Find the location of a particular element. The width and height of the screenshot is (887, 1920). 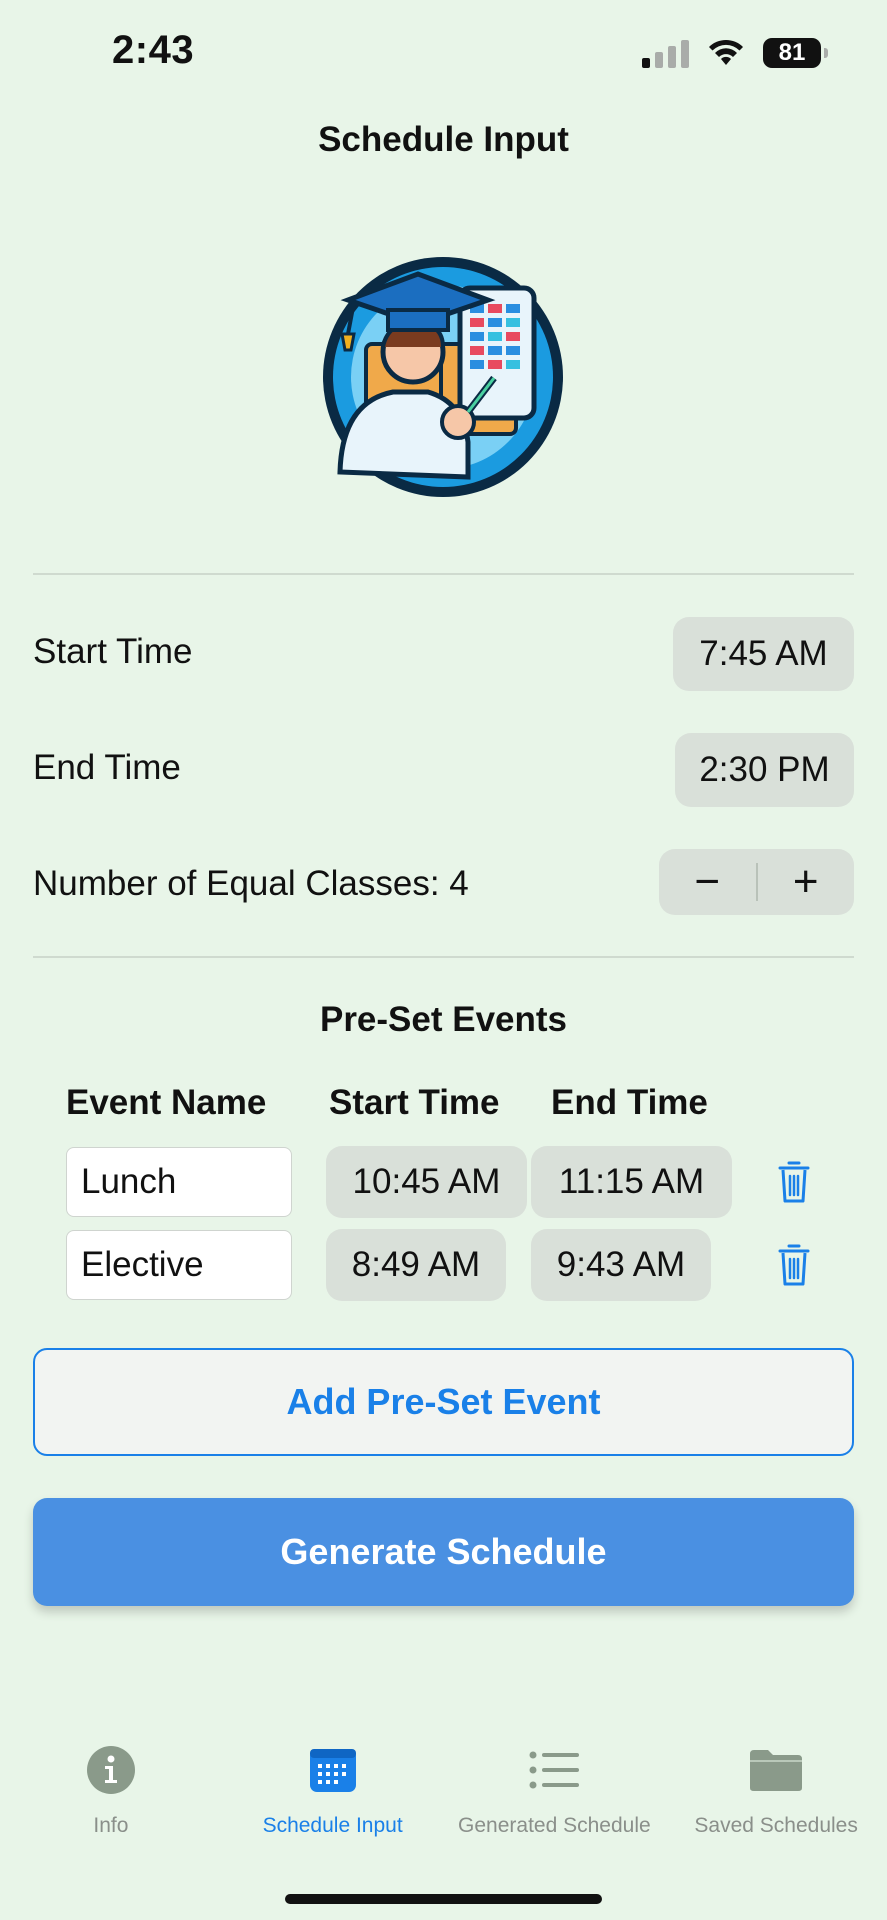

event-end-time-picker: 11:15 AM is located at coordinates (631, 1182).